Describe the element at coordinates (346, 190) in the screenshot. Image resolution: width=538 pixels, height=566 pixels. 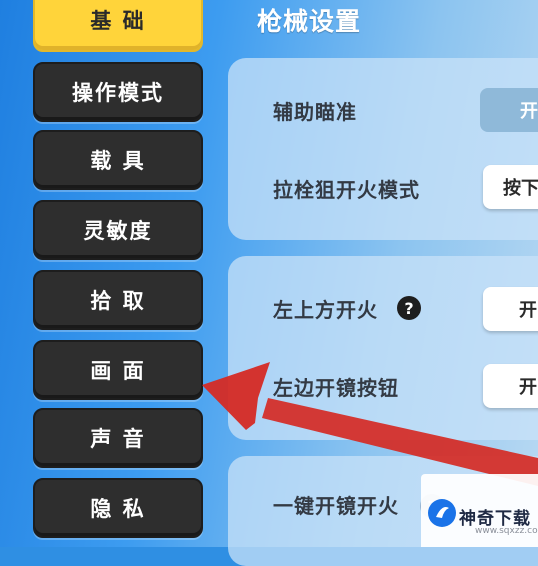
I see `setting-label-bolt-fire-mode: 拉栓狙开火模式` at that location.